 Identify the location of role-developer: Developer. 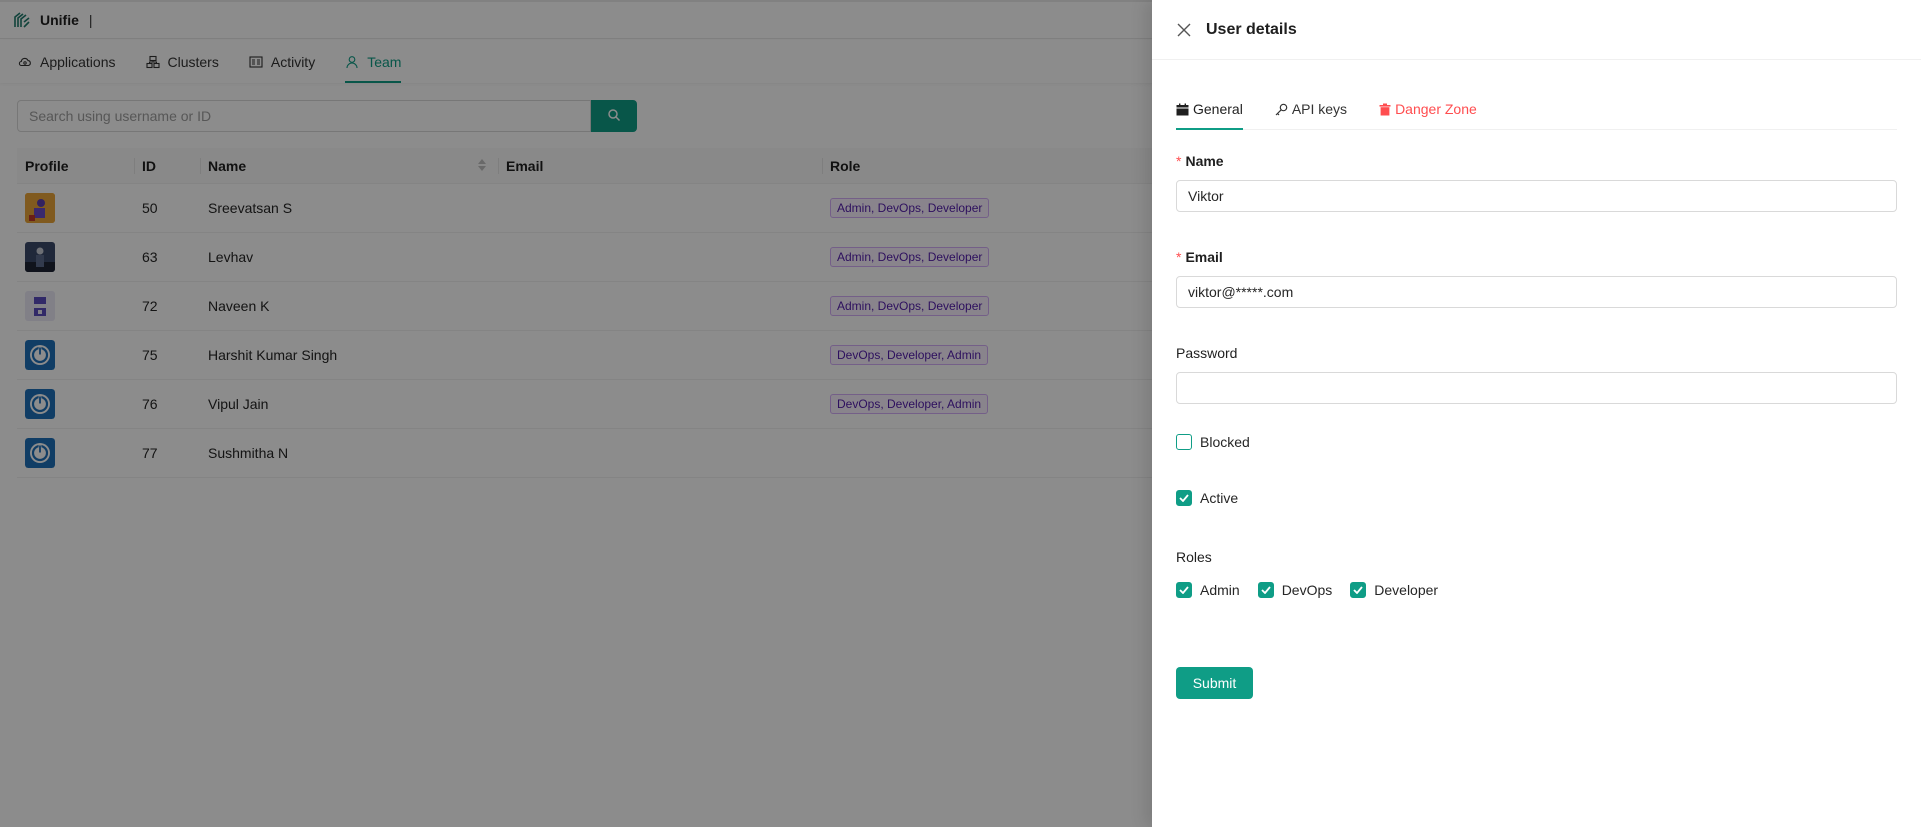
(1394, 590).